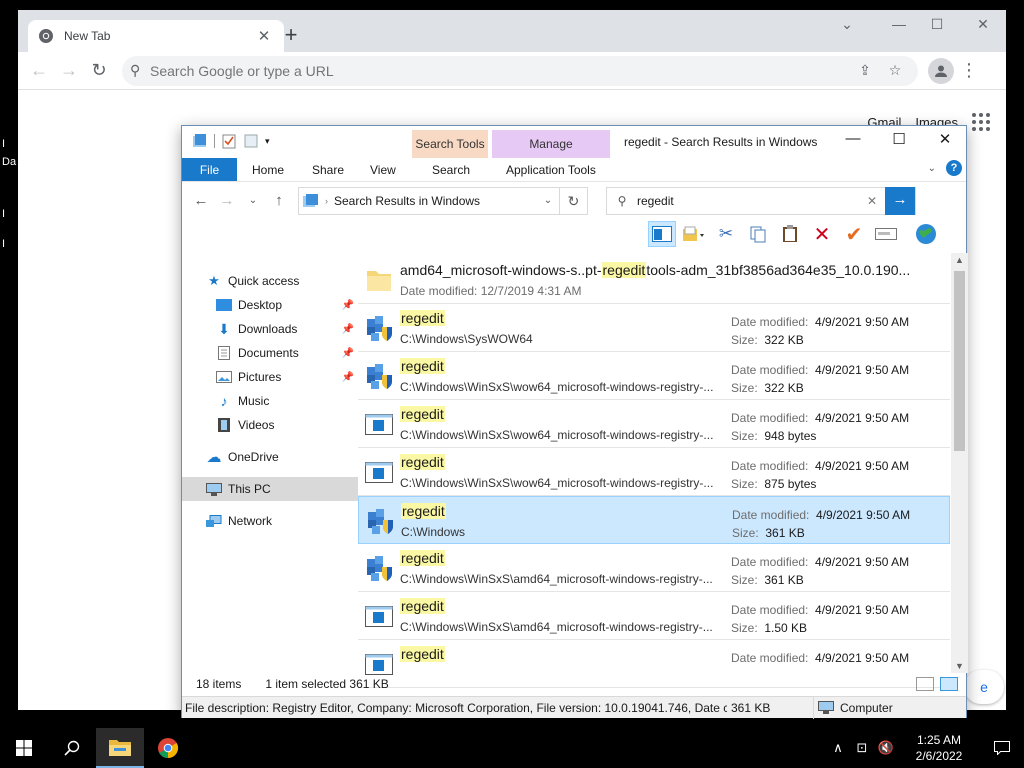 Image resolution: width=1024 pixels, height=768 pixels. Describe the element at coordinates (767, 388) in the screenshot. I see `result-size: Size: 322 KB` at that location.